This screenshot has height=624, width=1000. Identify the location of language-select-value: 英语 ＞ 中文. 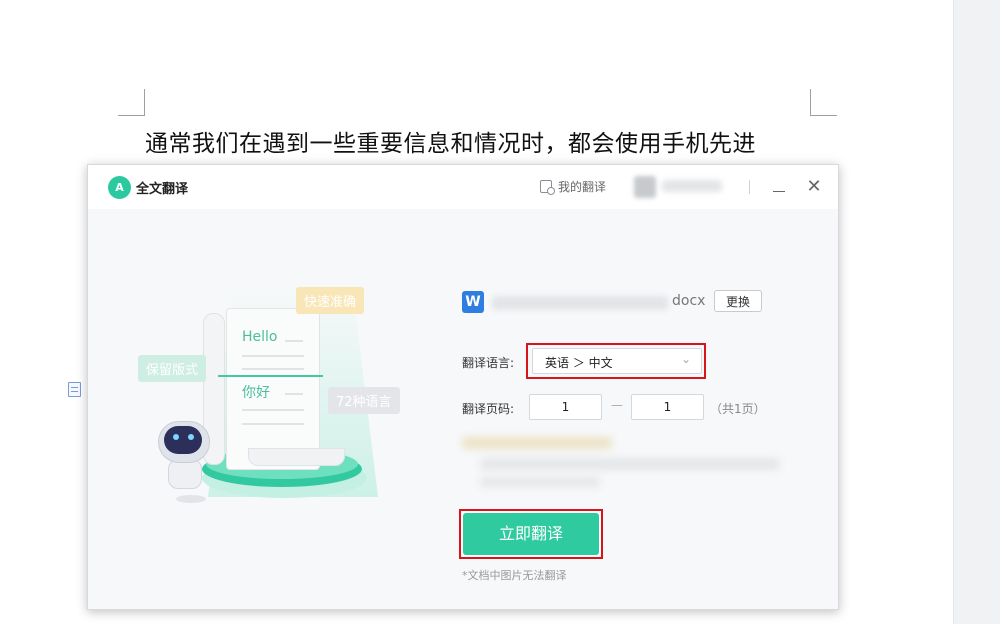
(579, 363).